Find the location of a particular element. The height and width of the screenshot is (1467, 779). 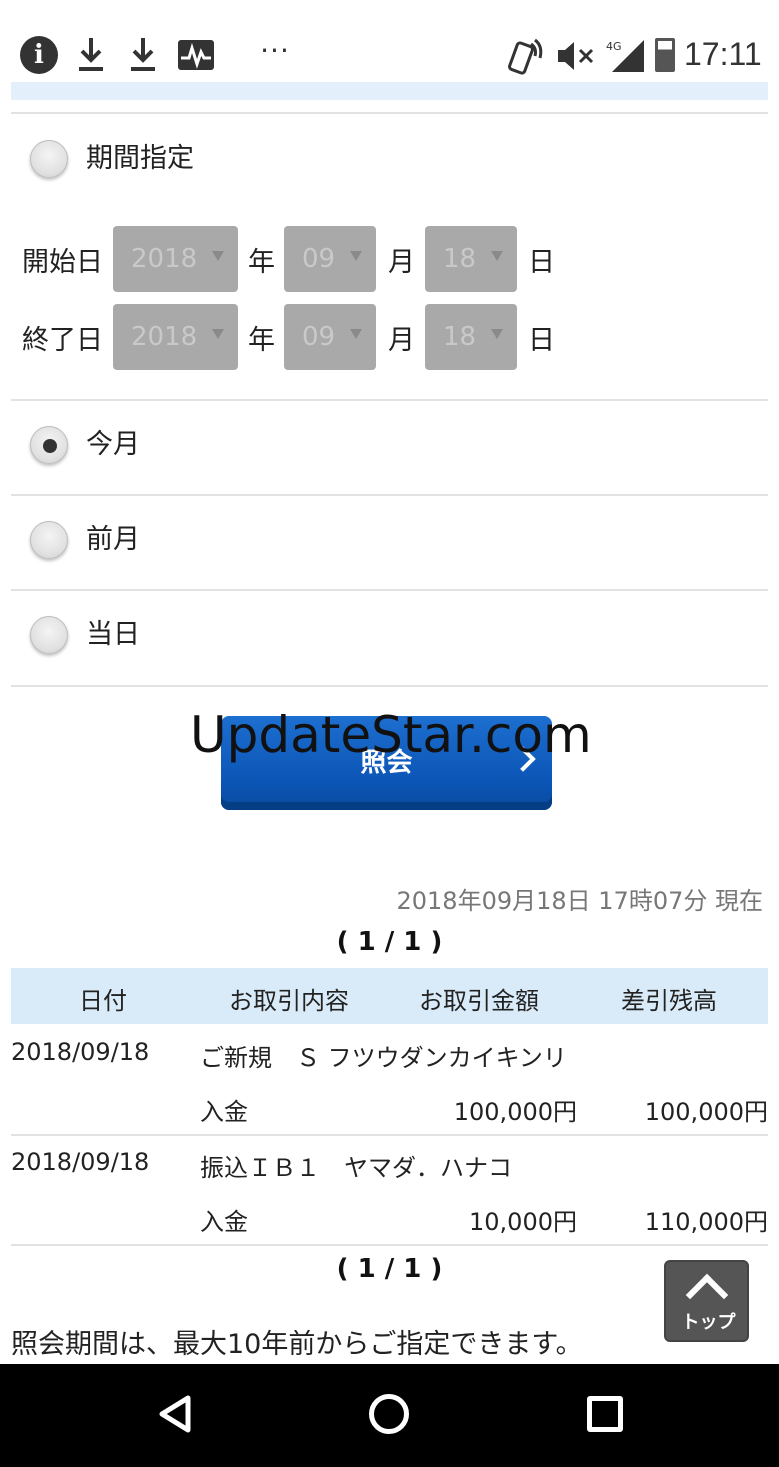

end-date-label: 終了日 is located at coordinates (62, 340).